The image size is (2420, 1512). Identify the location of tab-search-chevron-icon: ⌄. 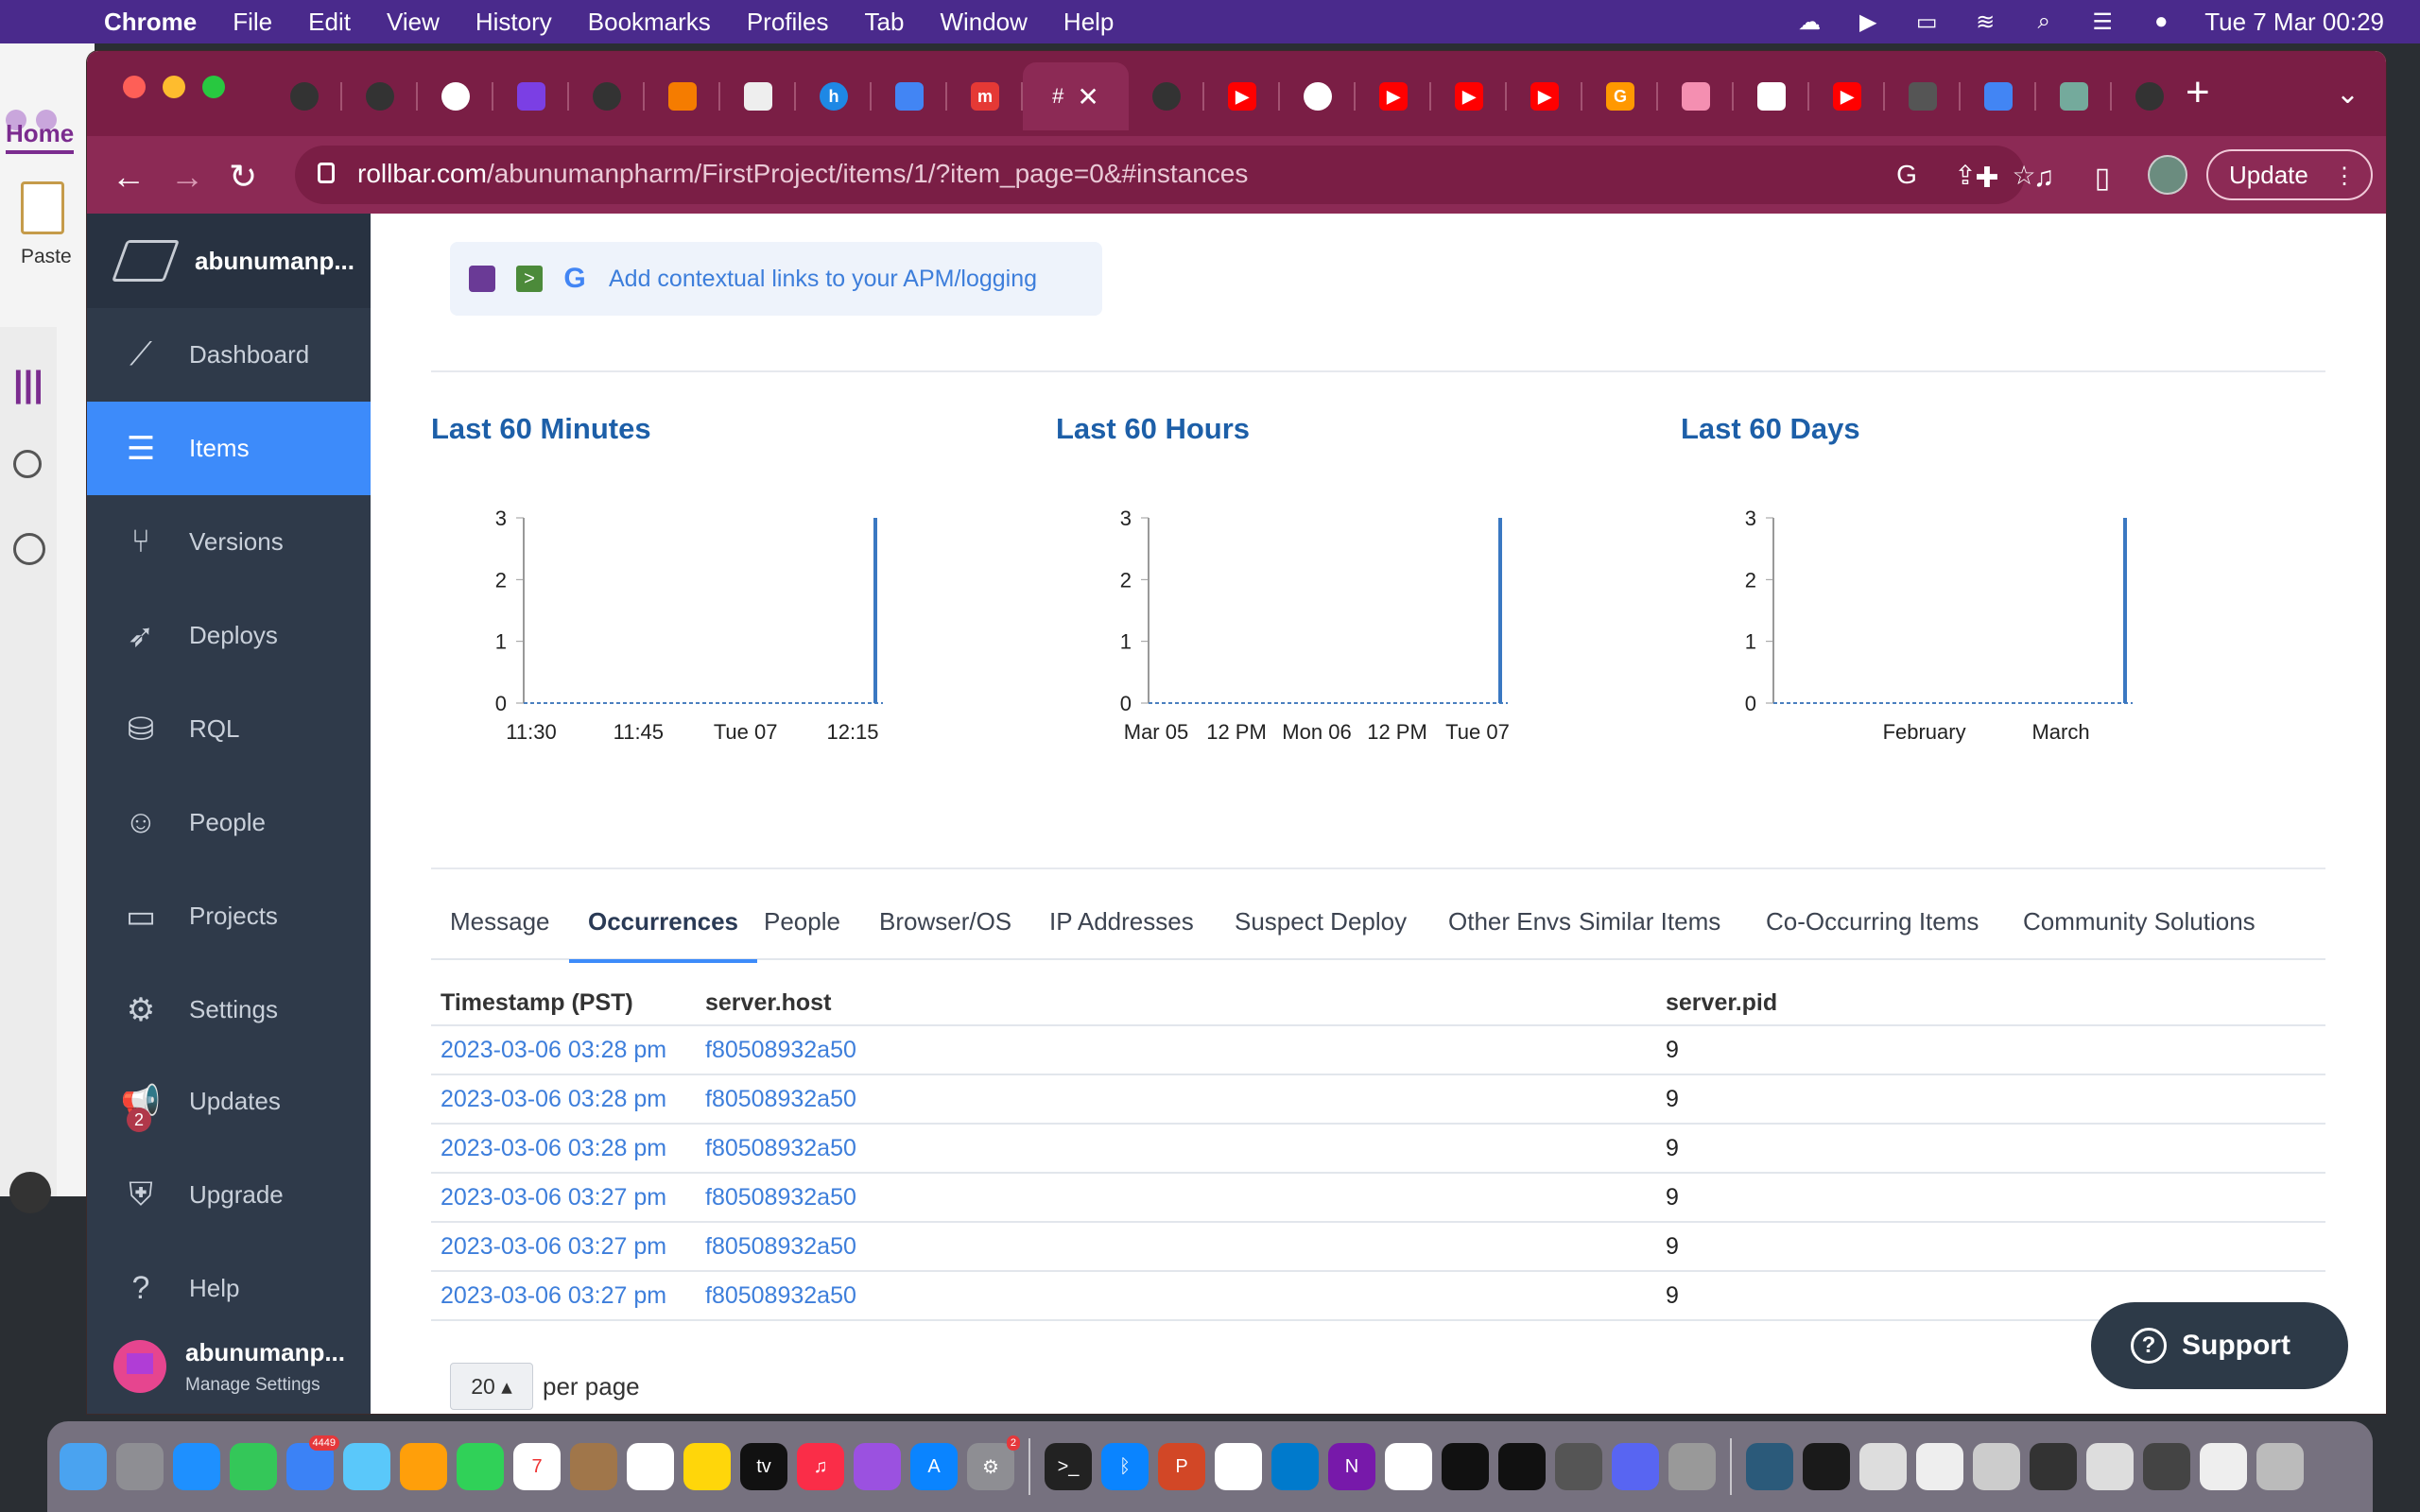
(2348, 94).